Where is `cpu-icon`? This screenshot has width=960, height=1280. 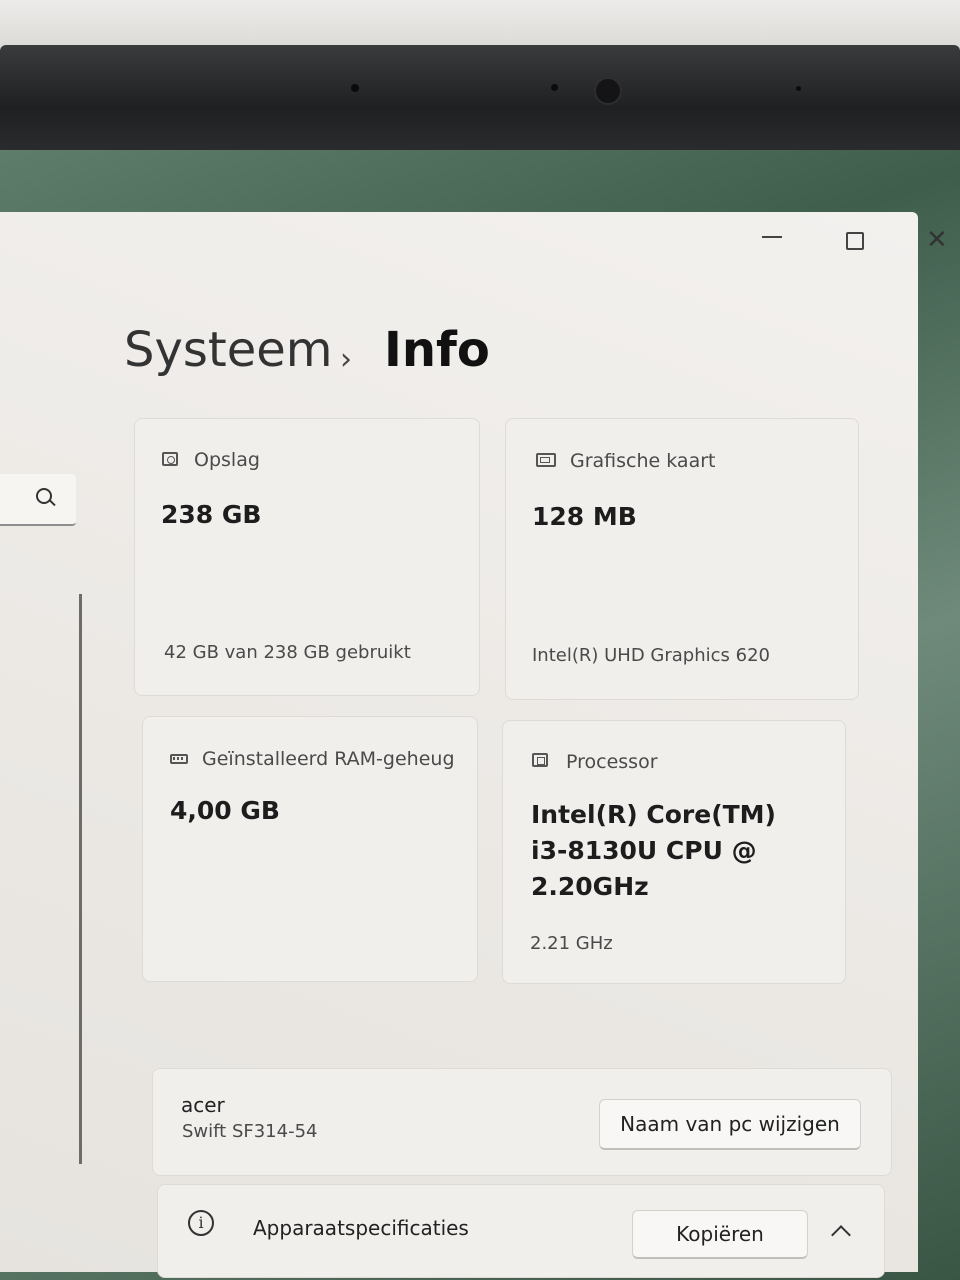
cpu-icon is located at coordinates (540, 760).